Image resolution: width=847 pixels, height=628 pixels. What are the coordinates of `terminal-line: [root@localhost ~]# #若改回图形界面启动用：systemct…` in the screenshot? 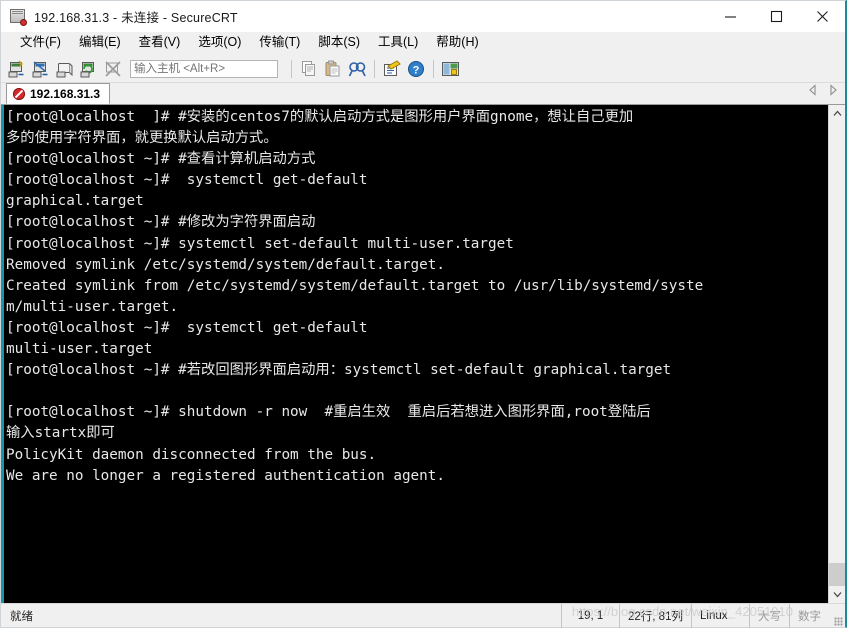 It's located at (339, 370).